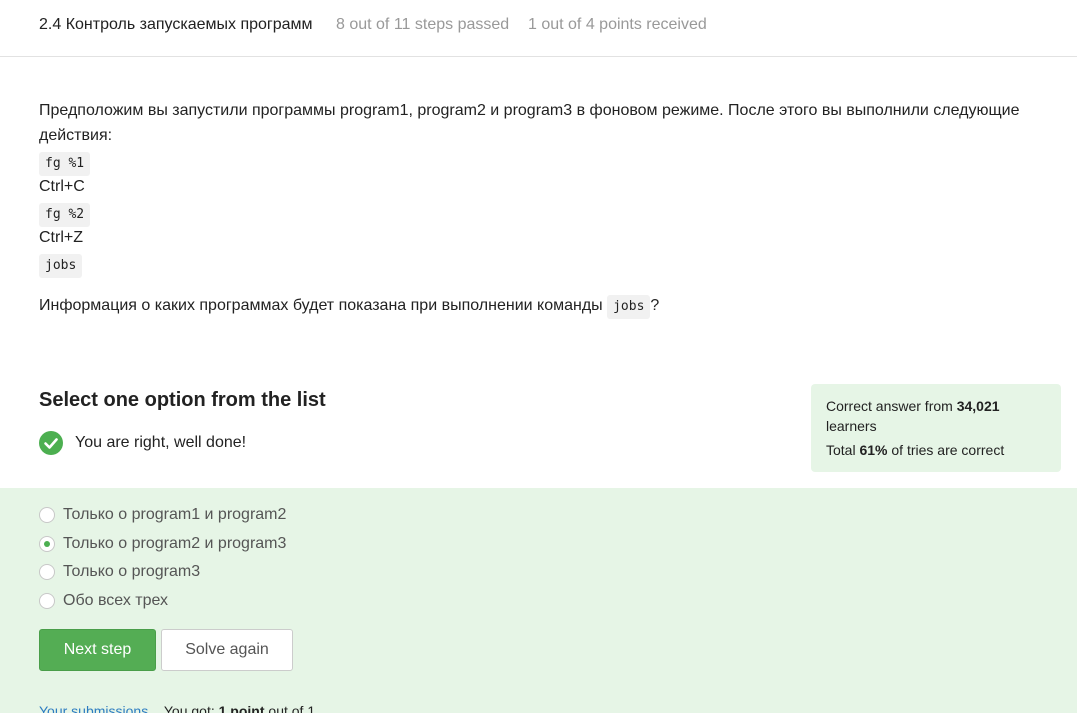 The height and width of the screenshot is (713, 1077). What do you see at coordinates (629, 307) in the screenshot?
I see `ask-code: jobs` at bounding box center [629, 307].